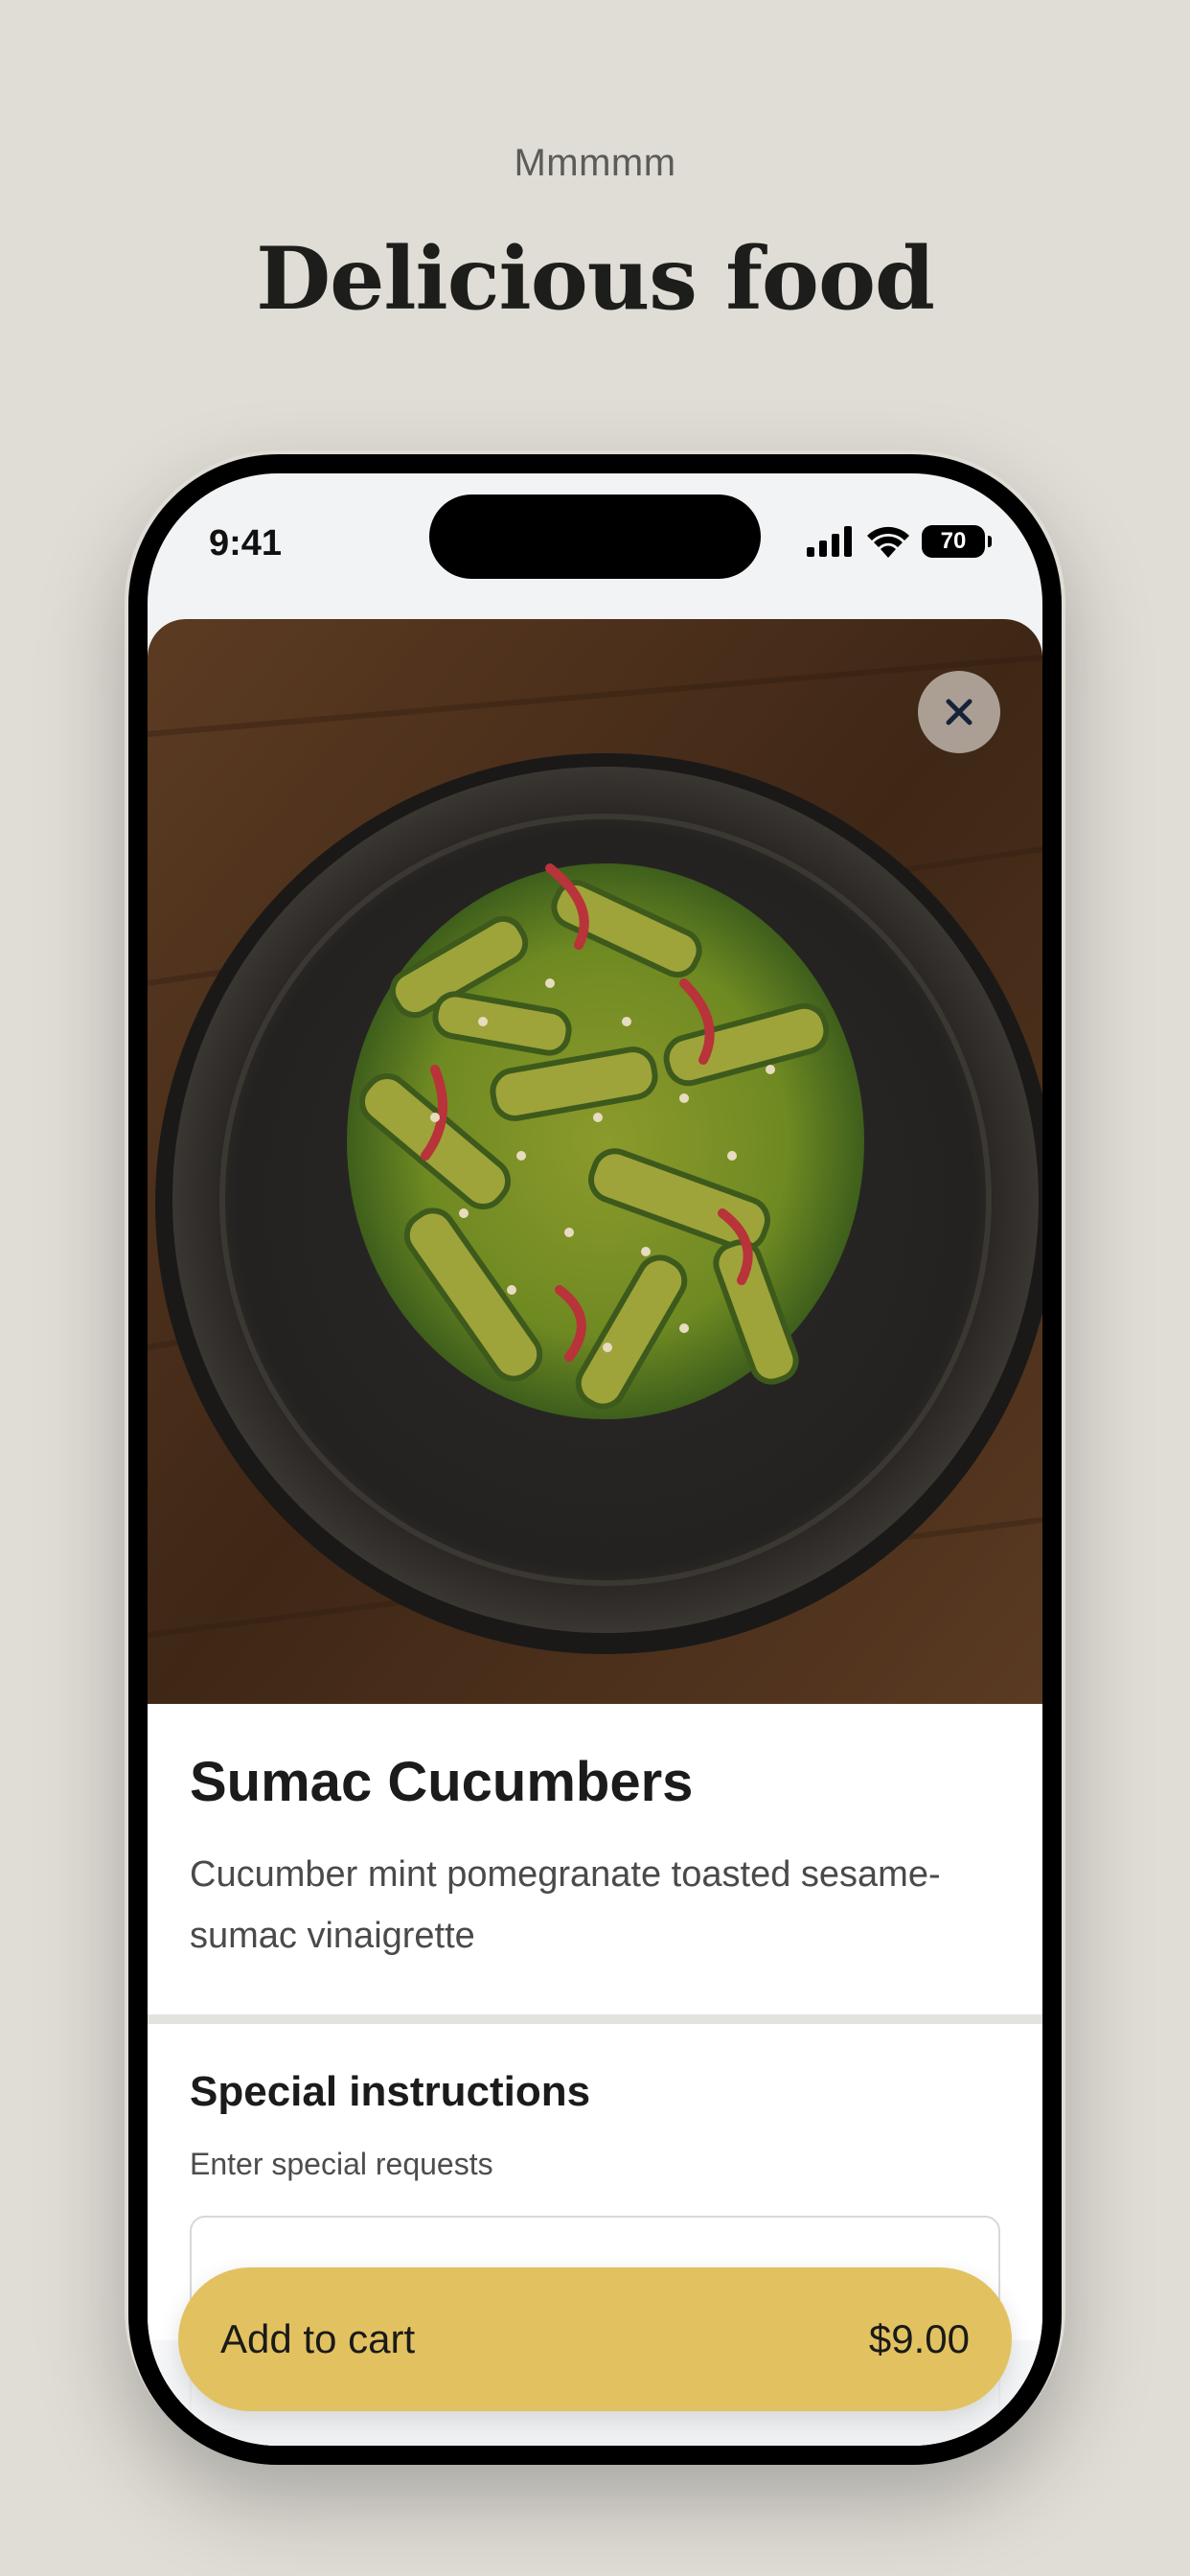 Image resolution: width=1190 pixels, height=2576 pixels. I want to click on close-icon, so click(960, 712).